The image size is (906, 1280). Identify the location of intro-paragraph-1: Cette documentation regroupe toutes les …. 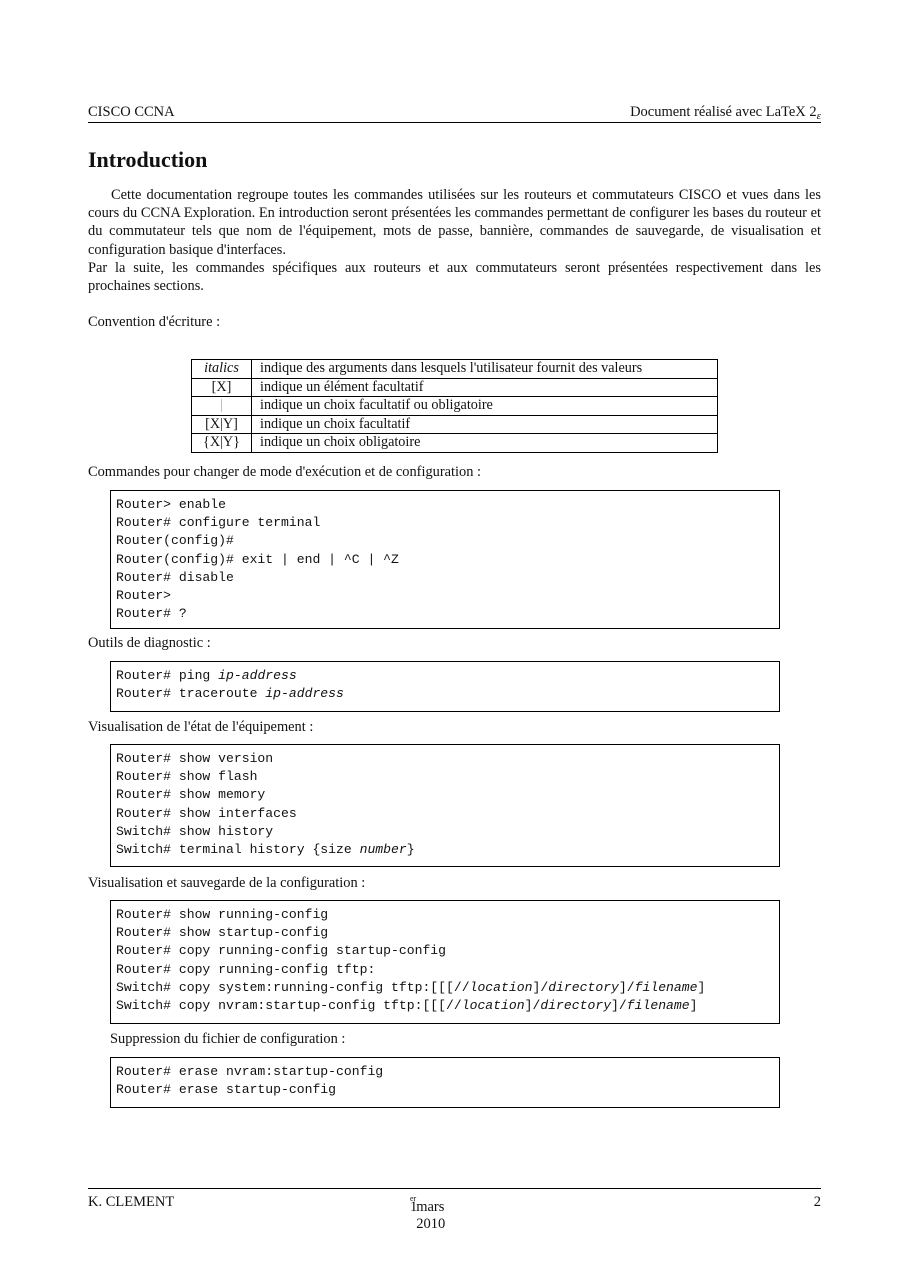
(454, 222).